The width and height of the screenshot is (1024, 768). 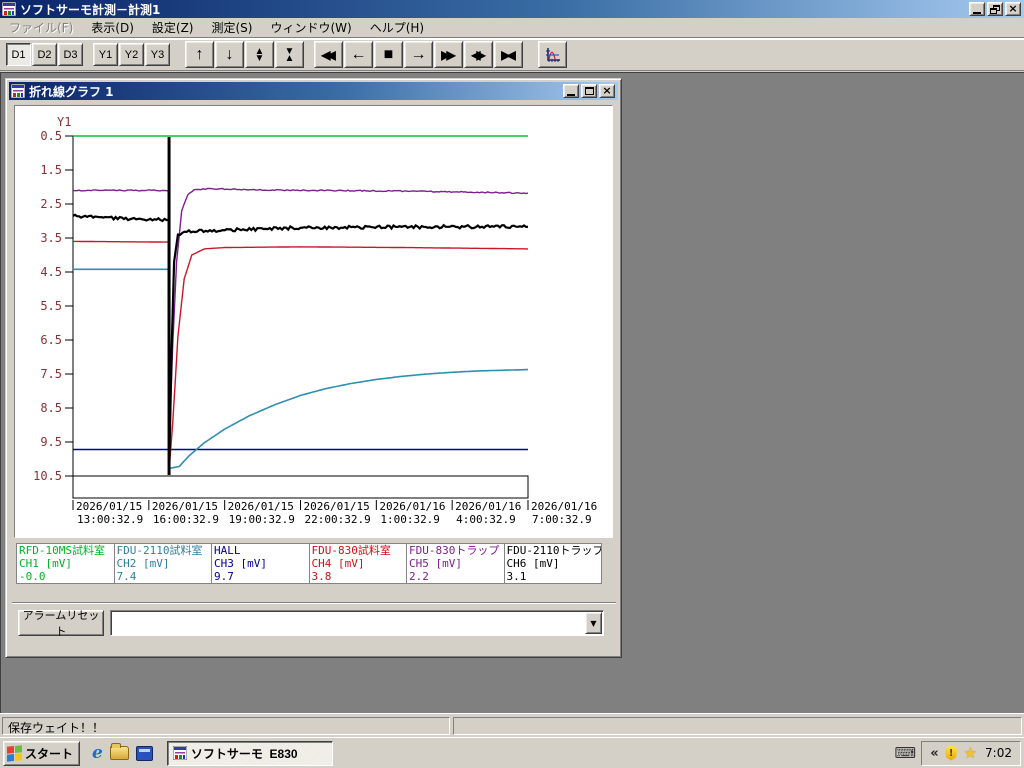 I want to click on windows-logo-icon, so click(x=14, y=753).